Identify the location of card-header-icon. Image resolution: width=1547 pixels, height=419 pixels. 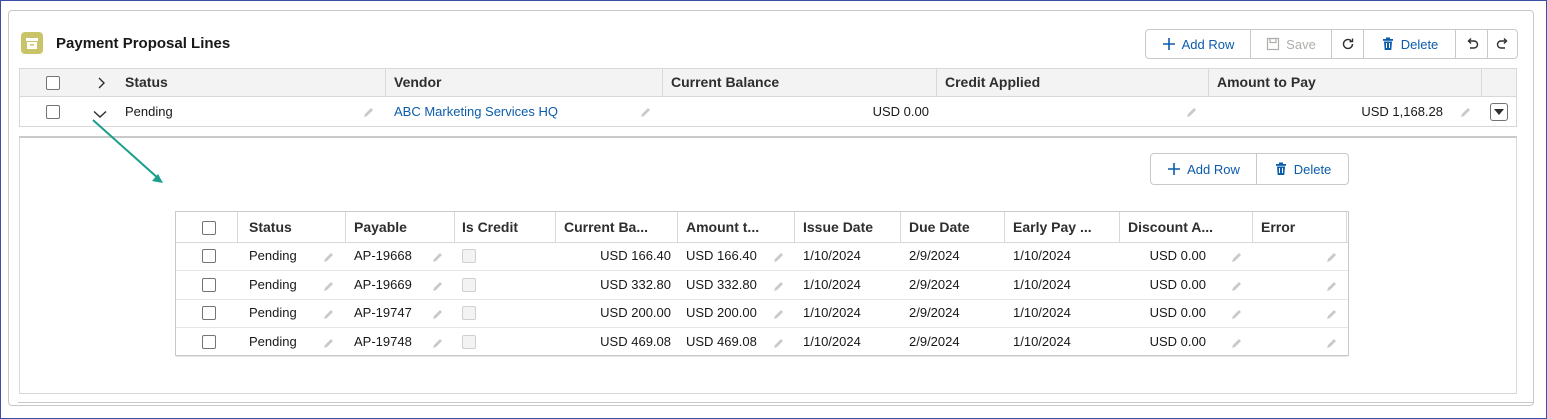
(32, 43).